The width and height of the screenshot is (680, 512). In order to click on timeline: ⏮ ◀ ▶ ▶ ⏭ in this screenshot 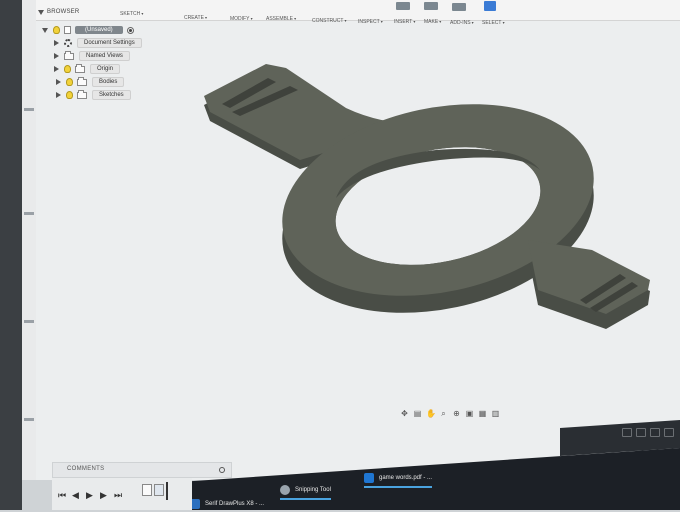, I will do `click(122, 494)`.